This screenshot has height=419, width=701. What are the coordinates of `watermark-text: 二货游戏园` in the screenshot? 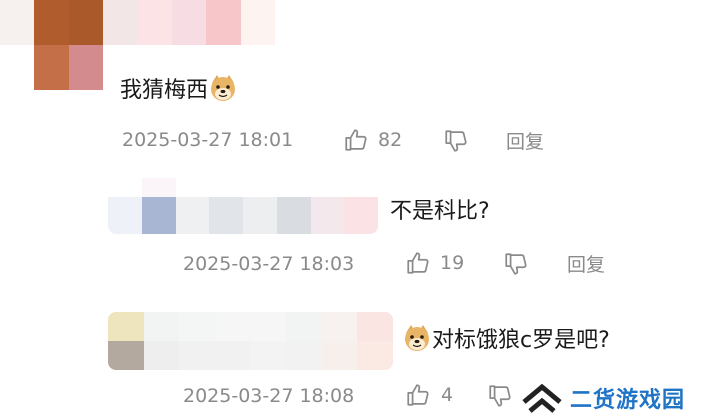 It's located at (627, 400).